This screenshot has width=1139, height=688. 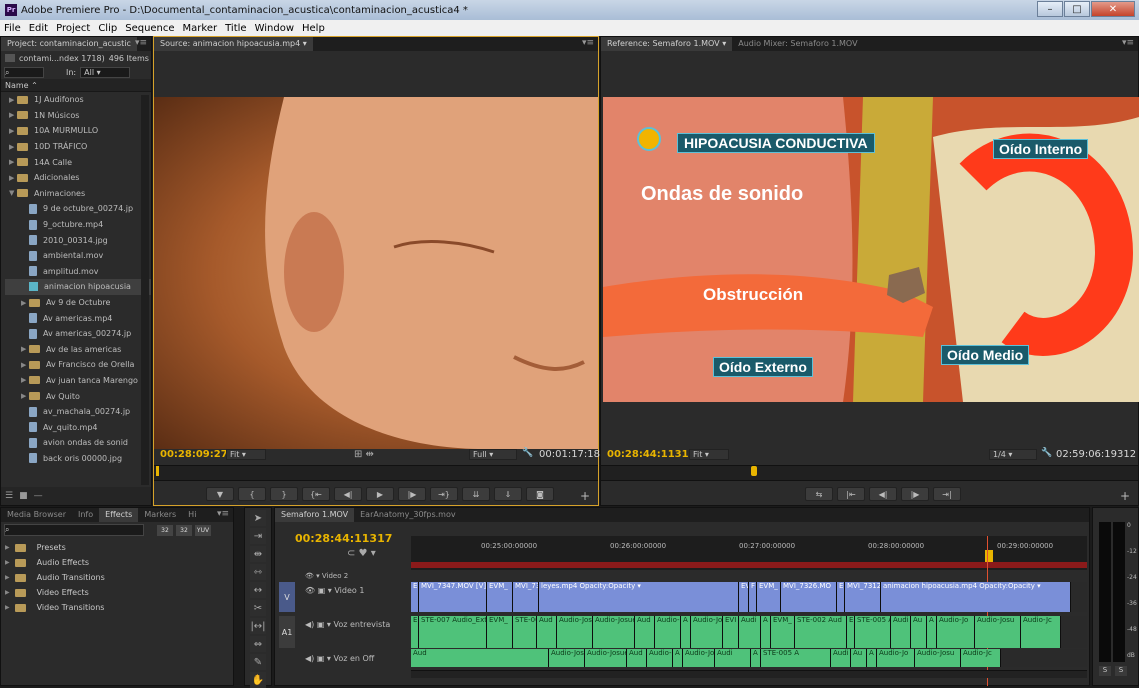 I want to click on menu-item-edit: Edit, so click(x=38, y=28).